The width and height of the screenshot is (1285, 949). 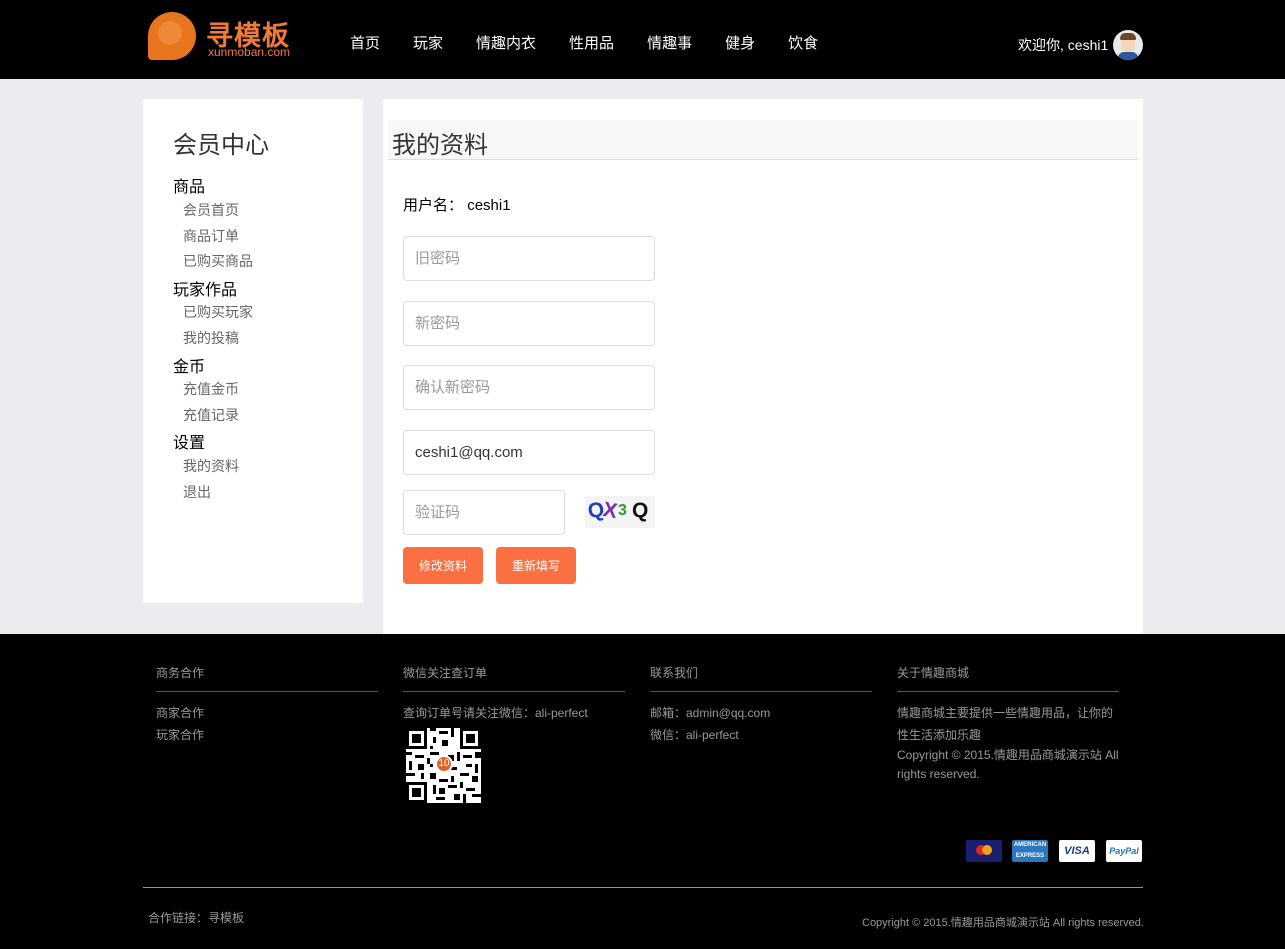 I want to click on sidebar-item-recharge-history: 充值记录, so click(x=211, y=415).